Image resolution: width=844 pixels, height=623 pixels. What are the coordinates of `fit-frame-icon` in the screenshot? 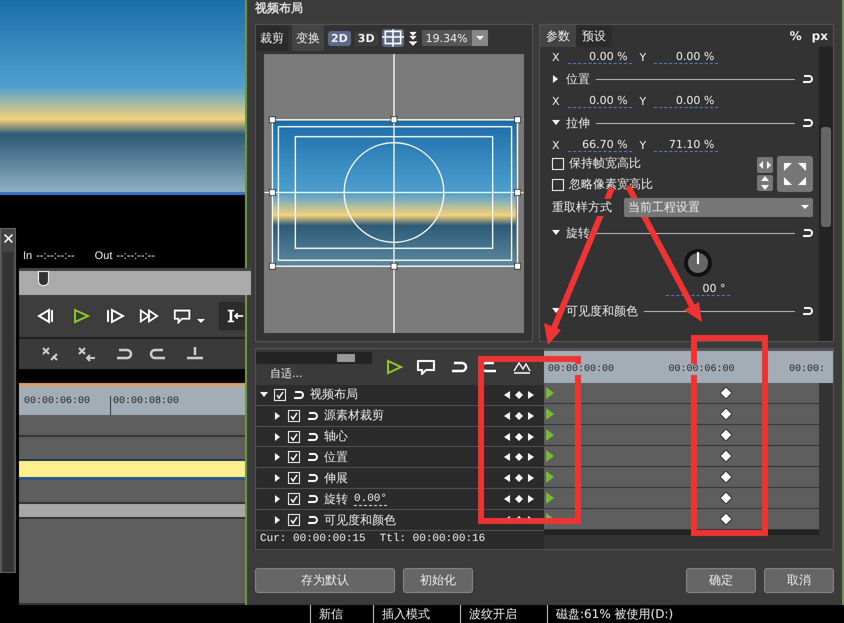 It's located at (795, 174).